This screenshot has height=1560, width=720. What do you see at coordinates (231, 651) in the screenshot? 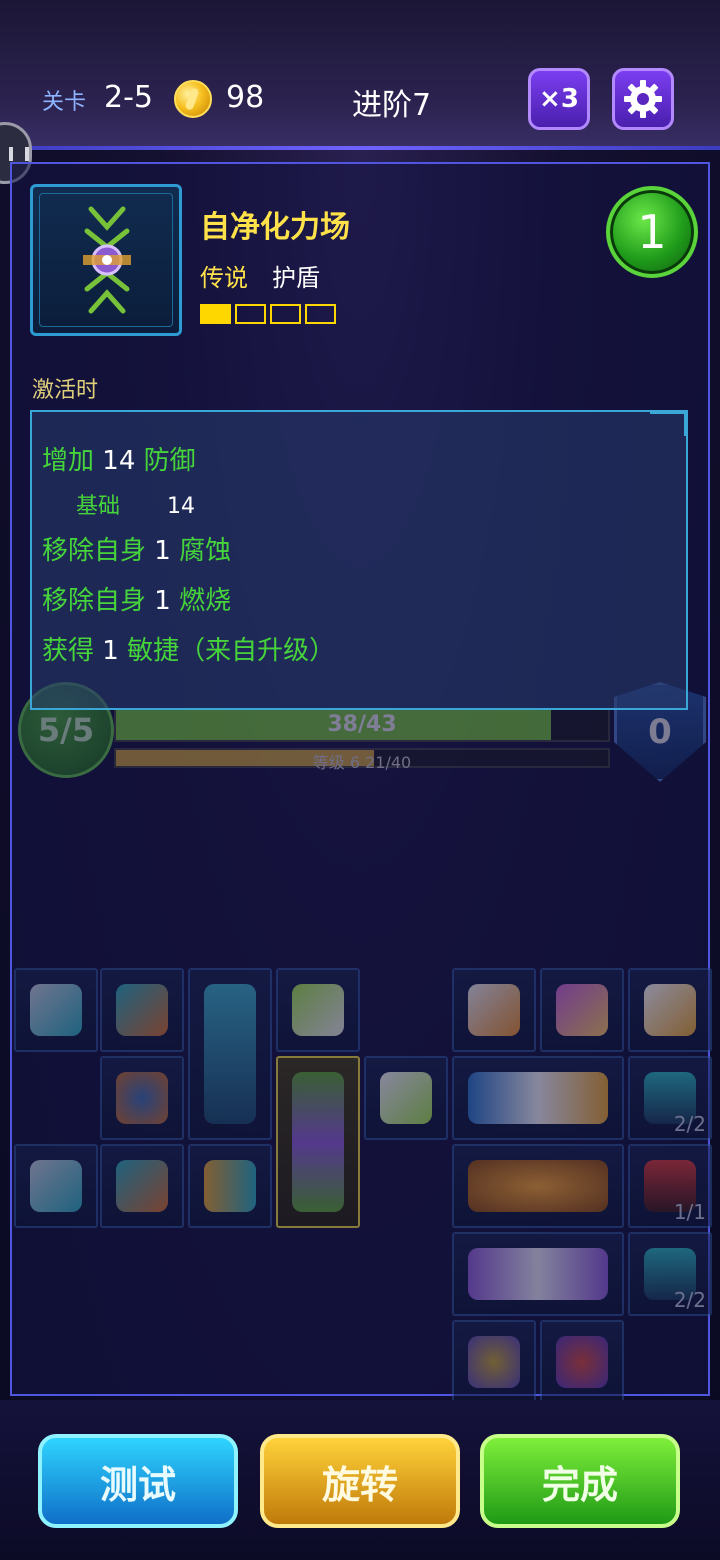
I see `effect-suffix: 敏捷（来自升级）` at bounding box center [231, 651].